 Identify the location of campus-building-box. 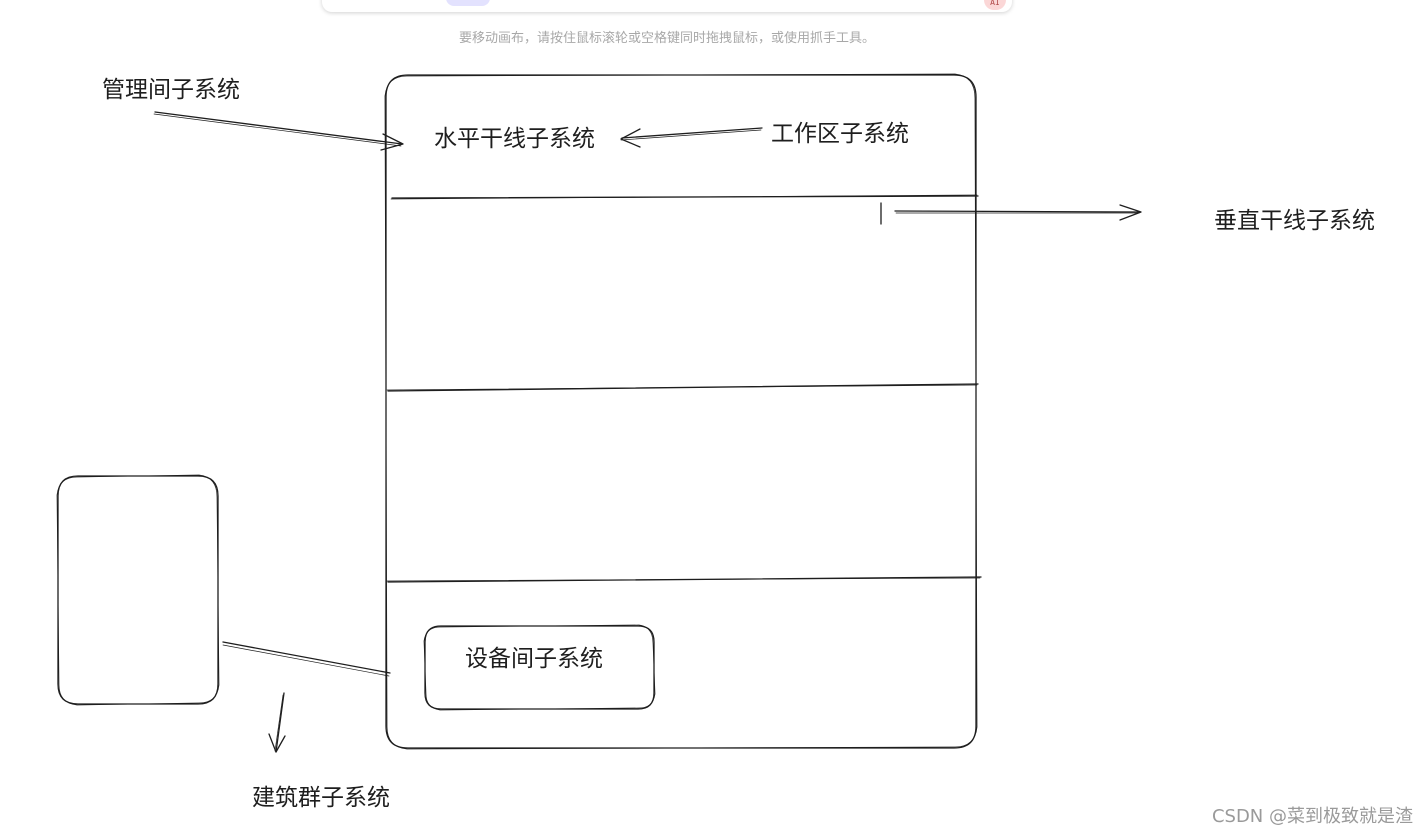
(138, 590).